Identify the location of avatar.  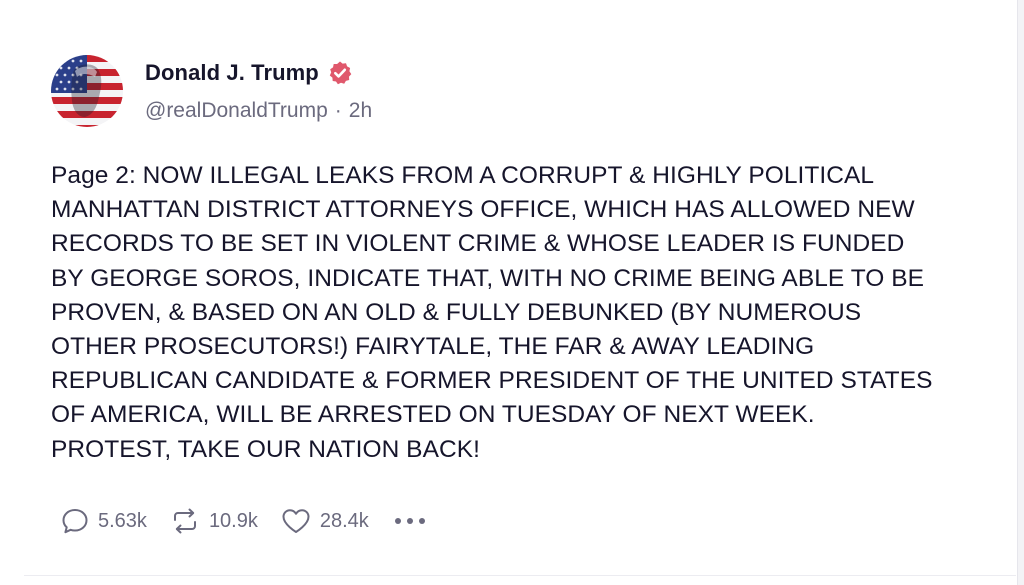
(87, 91).